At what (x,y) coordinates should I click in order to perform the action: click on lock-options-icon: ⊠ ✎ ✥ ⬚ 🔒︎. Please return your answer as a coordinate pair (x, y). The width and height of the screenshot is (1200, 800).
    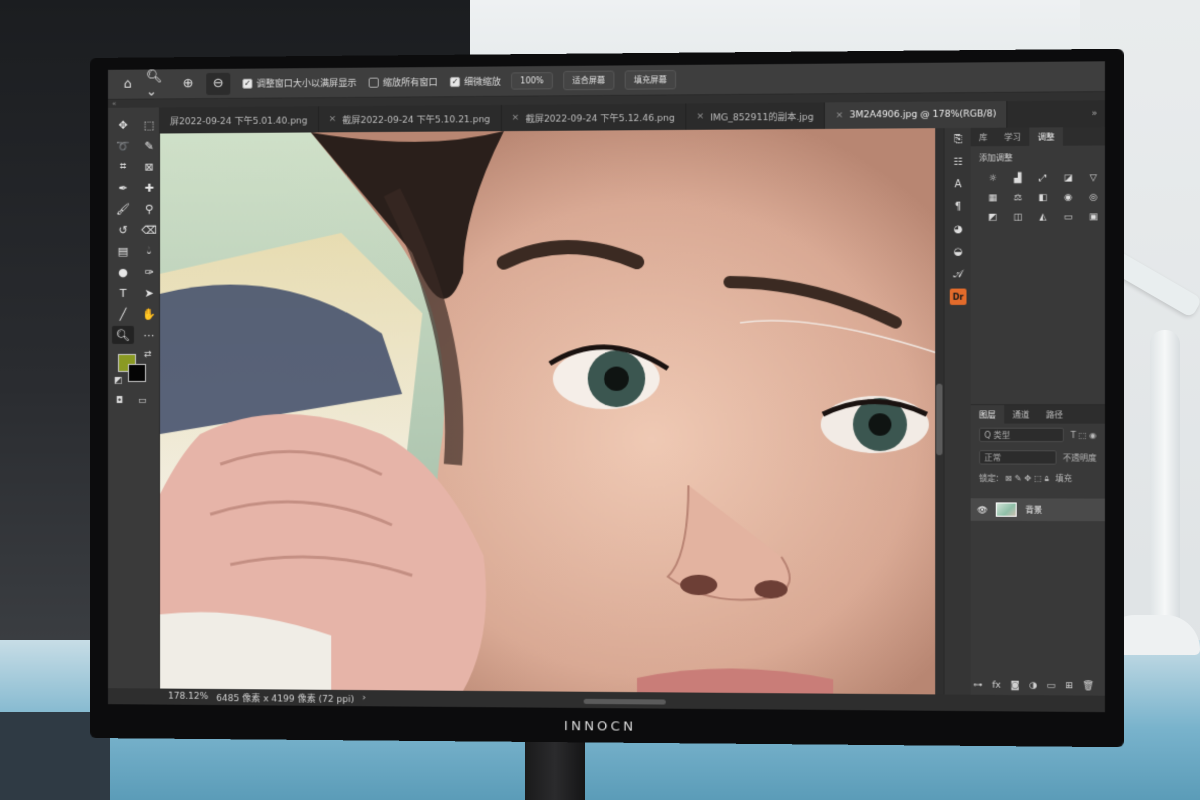
    Looking at the image, I should click on (1027, 478).